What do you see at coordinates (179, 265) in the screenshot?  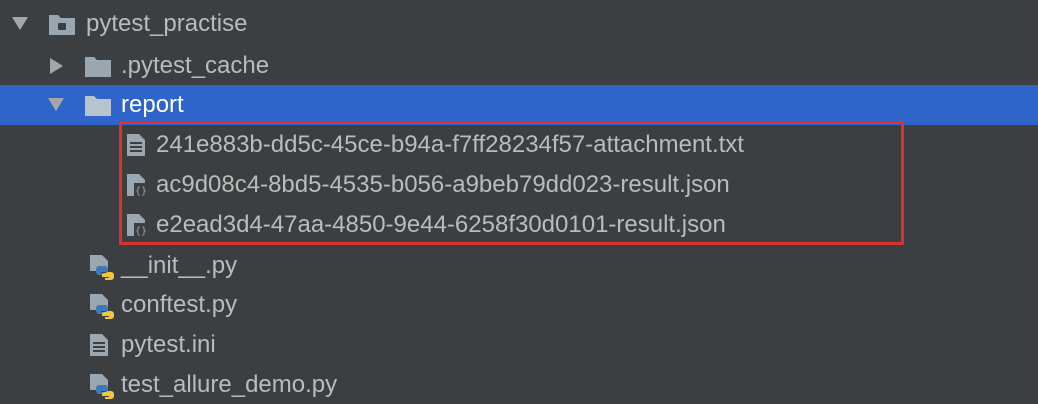 I see `tree-item-label: __init__.py` at bounding box center [179, 265].